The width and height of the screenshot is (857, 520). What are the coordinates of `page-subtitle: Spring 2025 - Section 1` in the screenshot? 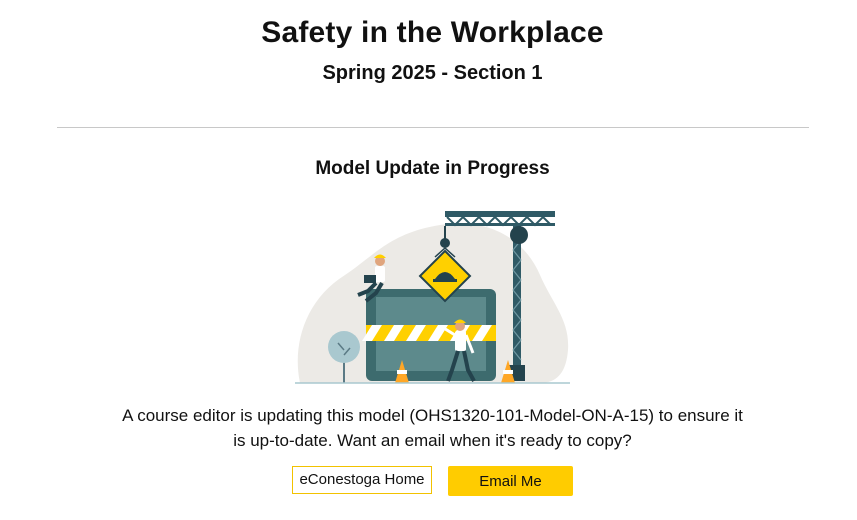 It's located at (432, 73).